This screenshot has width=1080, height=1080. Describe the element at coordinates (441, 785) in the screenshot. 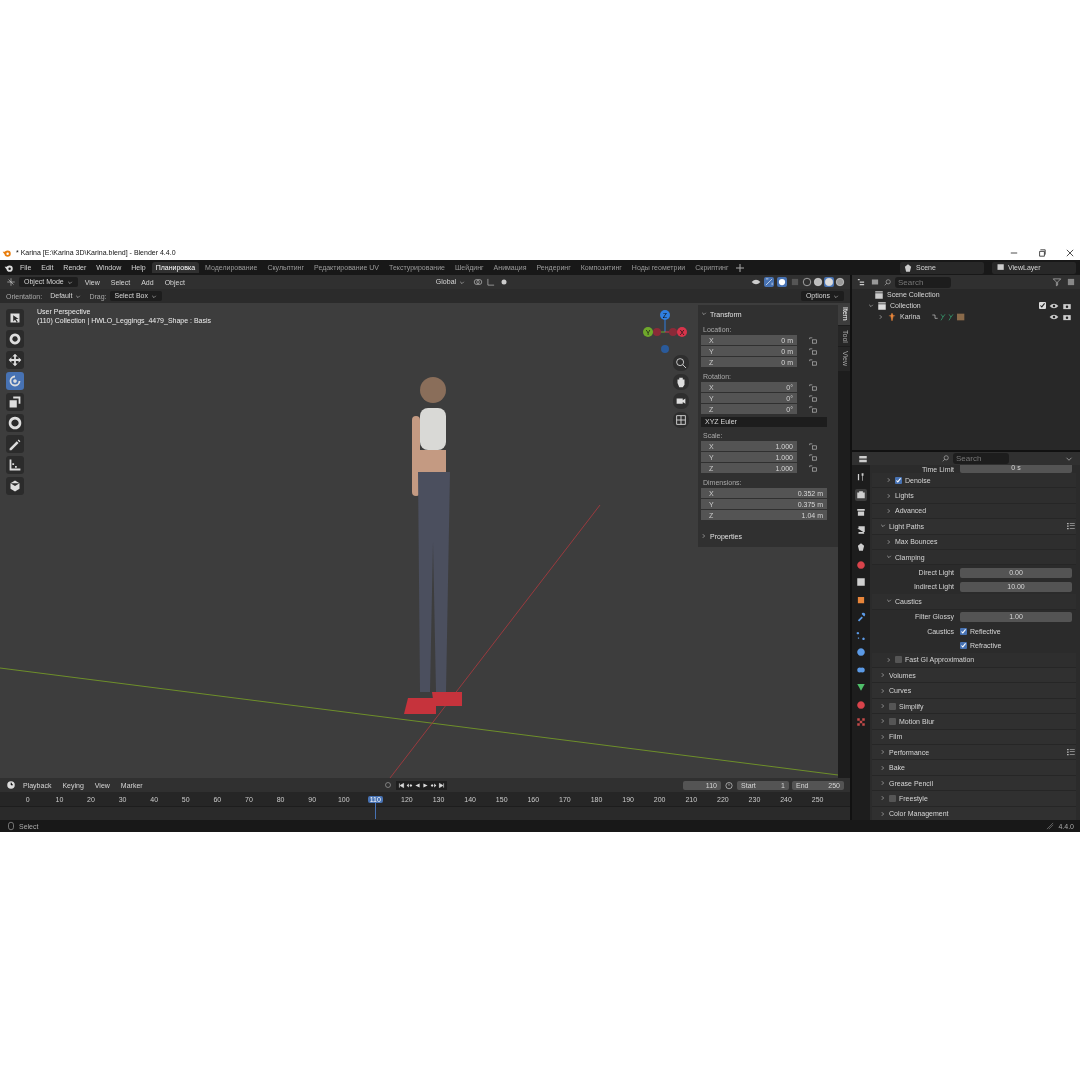

I see `jump-end-icon` at that location.